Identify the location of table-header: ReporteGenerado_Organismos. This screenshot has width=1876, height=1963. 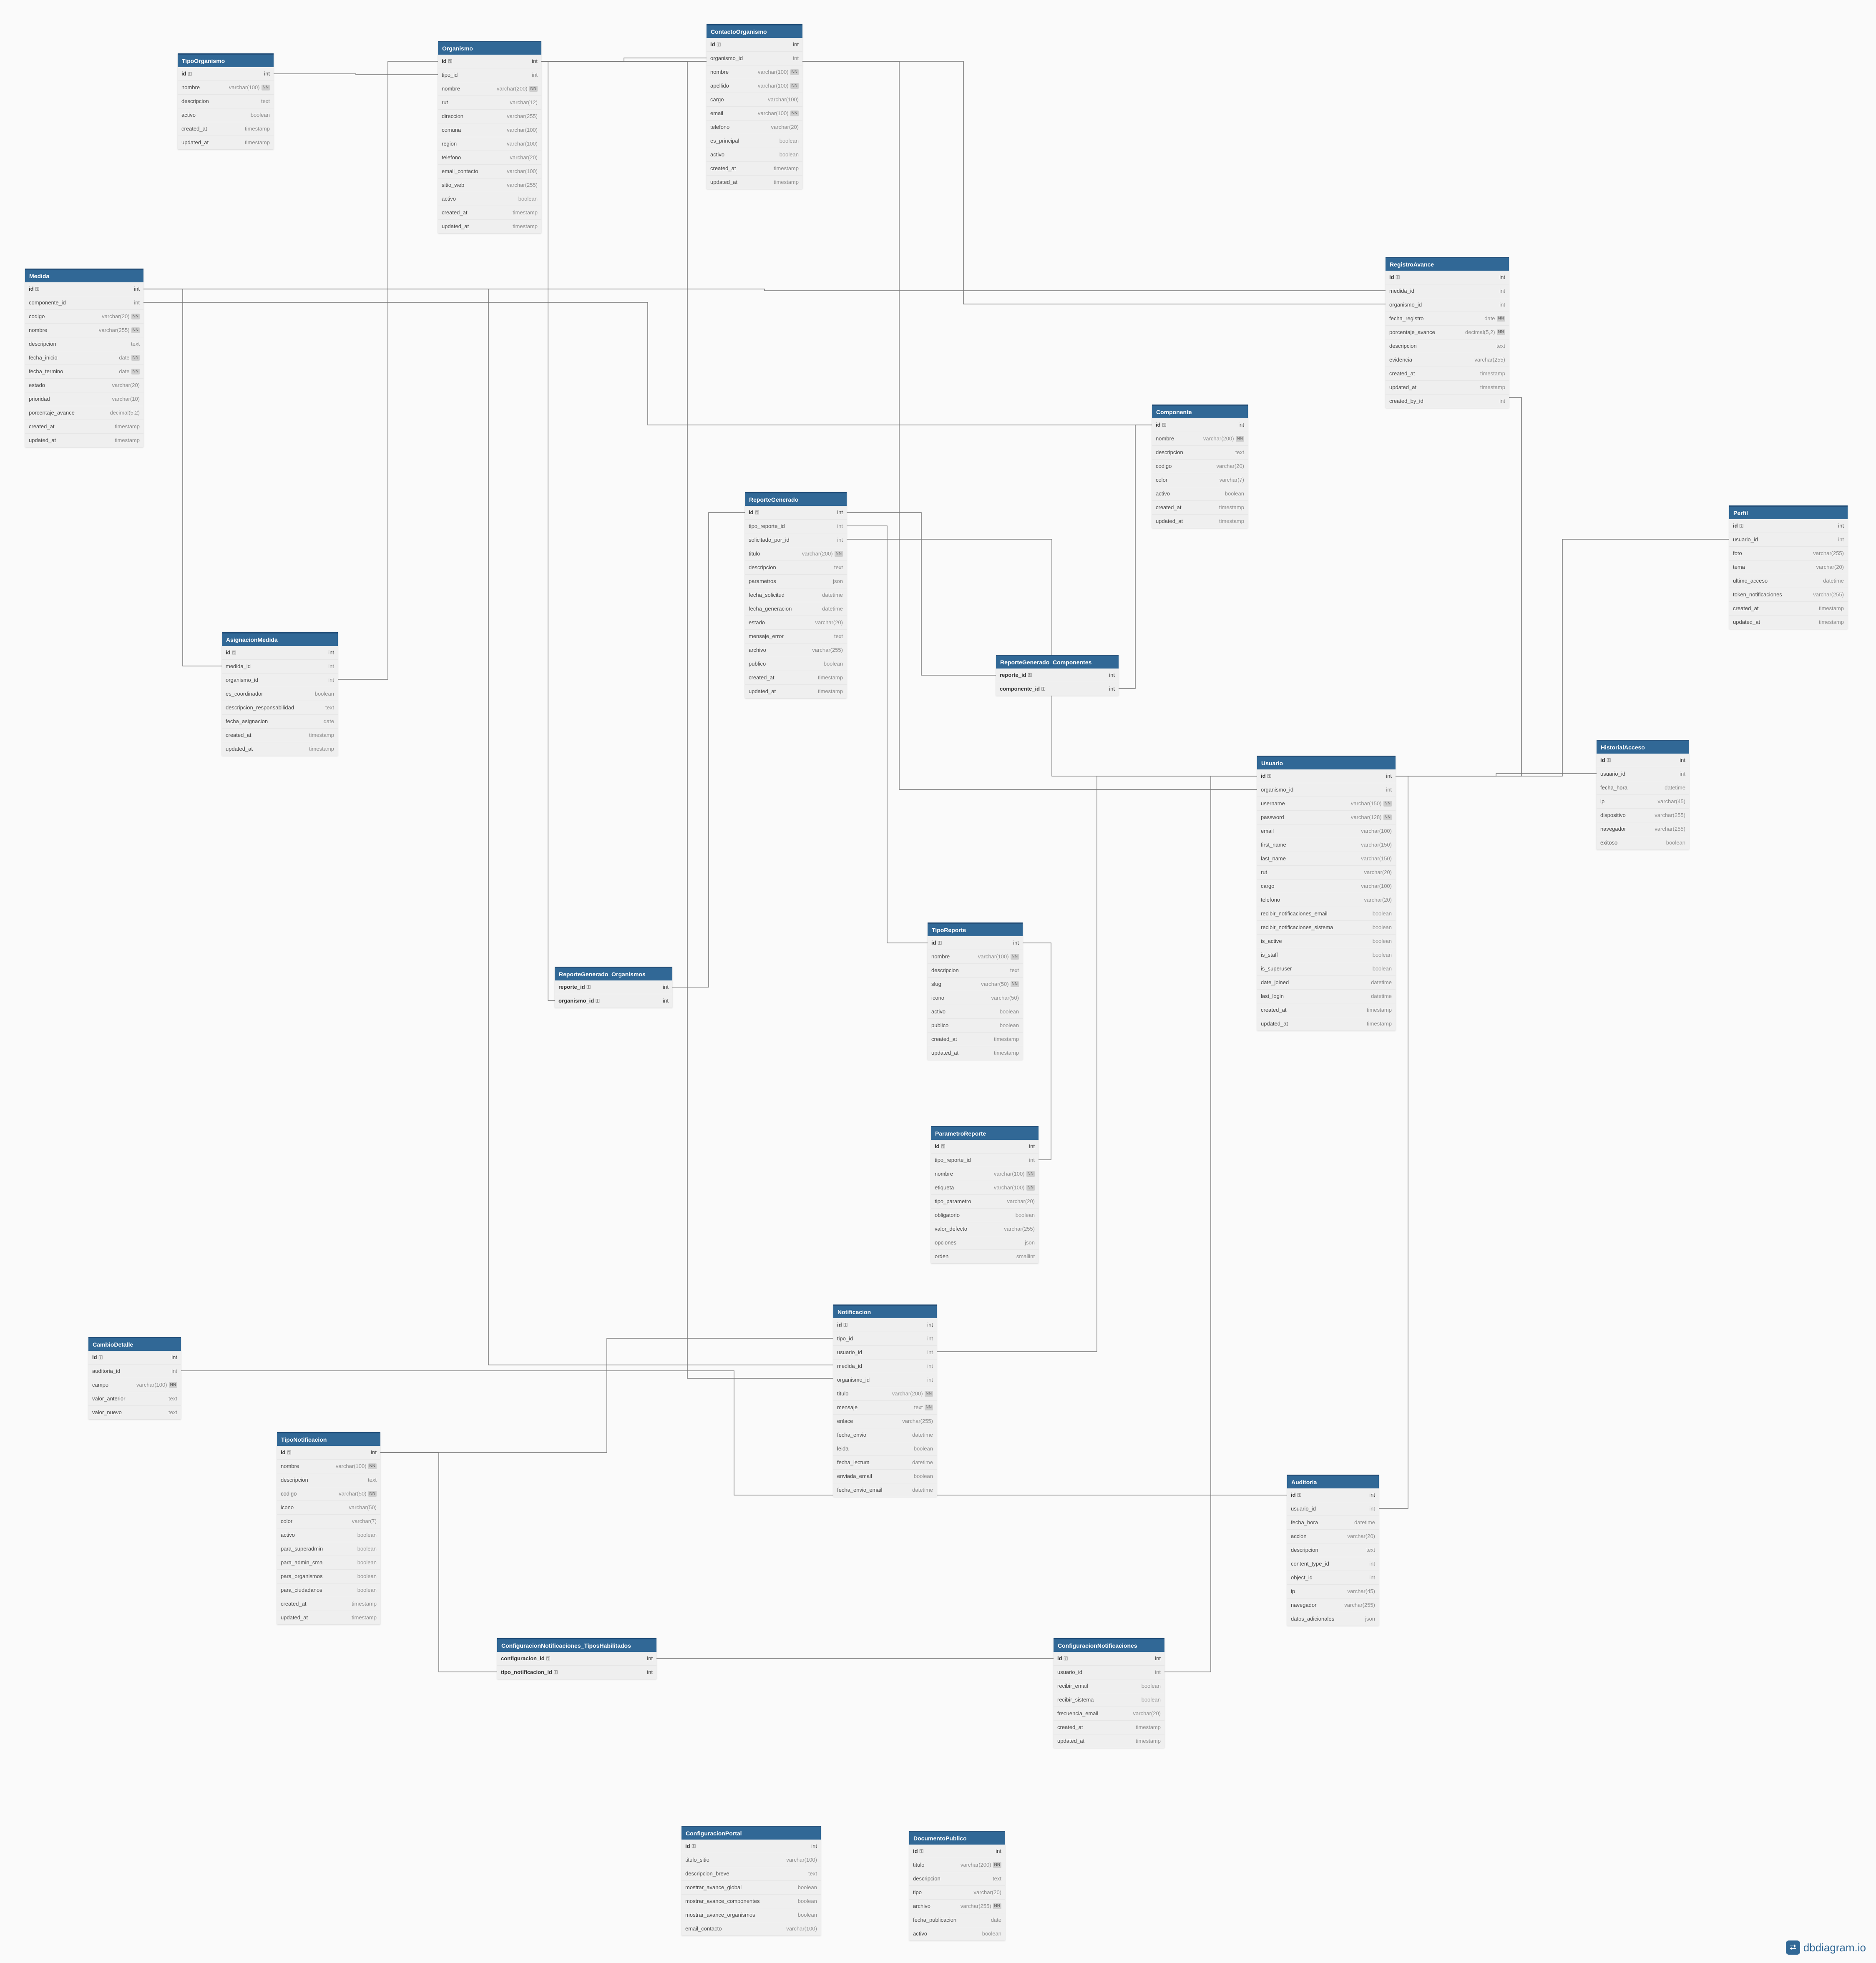
(613, 974).